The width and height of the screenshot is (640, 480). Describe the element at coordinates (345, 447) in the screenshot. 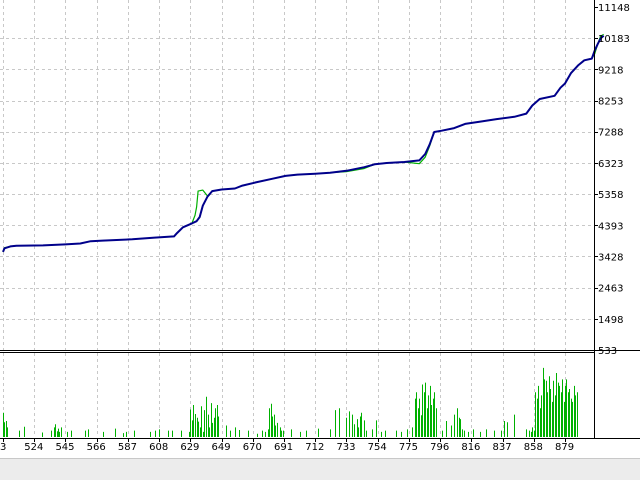

I see `x-tick-label: 733` at that location.